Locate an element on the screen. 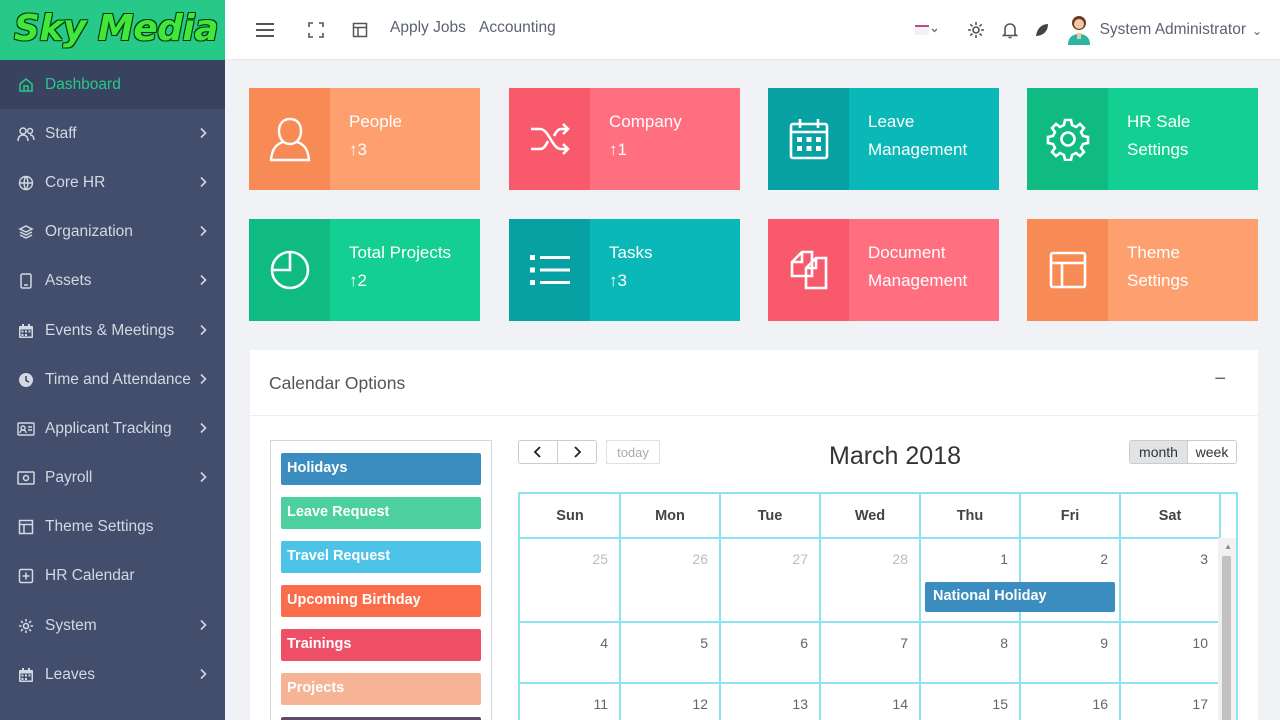  users-icon is located at coordinates (26, 134).